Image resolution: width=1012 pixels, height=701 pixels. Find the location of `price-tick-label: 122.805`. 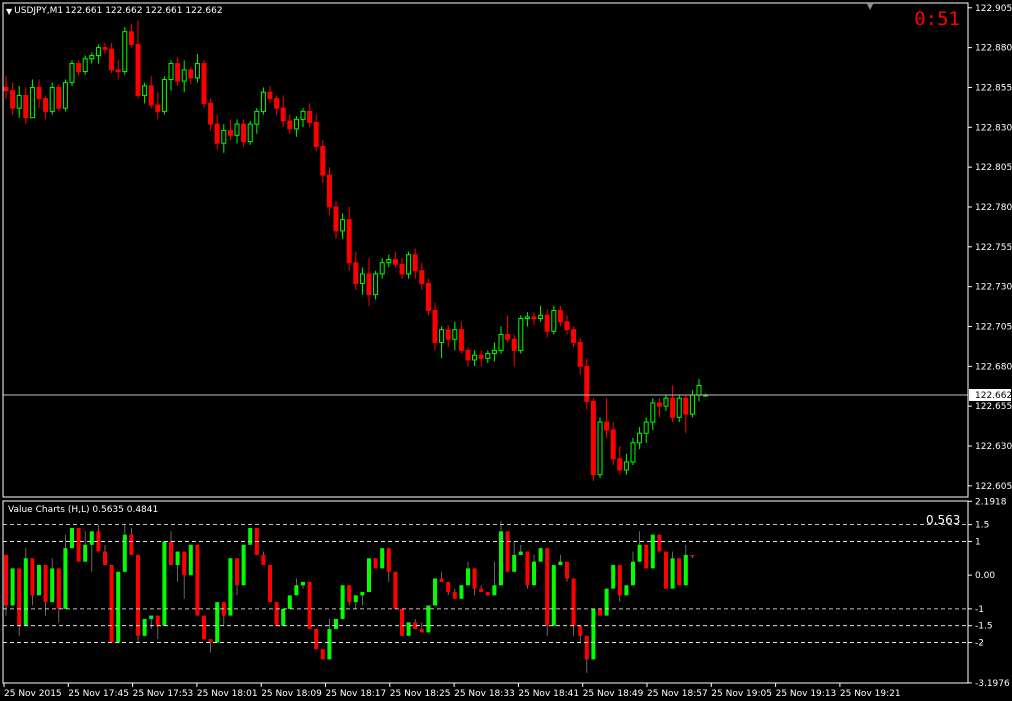

price-tick-label: 122.805 is located at coordinates (993, 168).